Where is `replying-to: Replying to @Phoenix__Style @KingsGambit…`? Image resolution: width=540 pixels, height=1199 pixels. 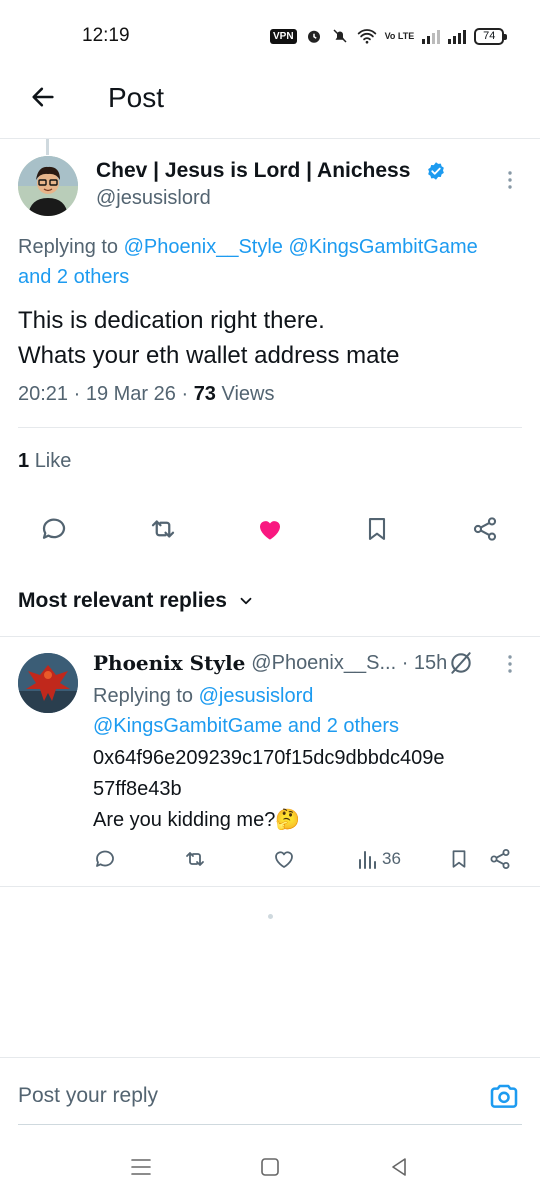
replying-to: Replying to @Phoenix__Style @KingsGambit… is located at coordinates (275, 262).